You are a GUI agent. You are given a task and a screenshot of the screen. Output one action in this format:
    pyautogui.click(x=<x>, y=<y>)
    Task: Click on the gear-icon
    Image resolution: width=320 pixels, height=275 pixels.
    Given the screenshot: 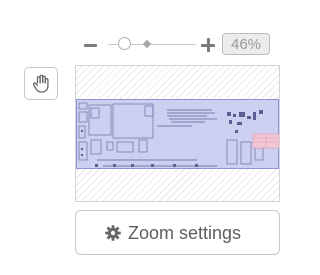 What is the action you would take?
    pyautogui.click(x=113, y=233)
    